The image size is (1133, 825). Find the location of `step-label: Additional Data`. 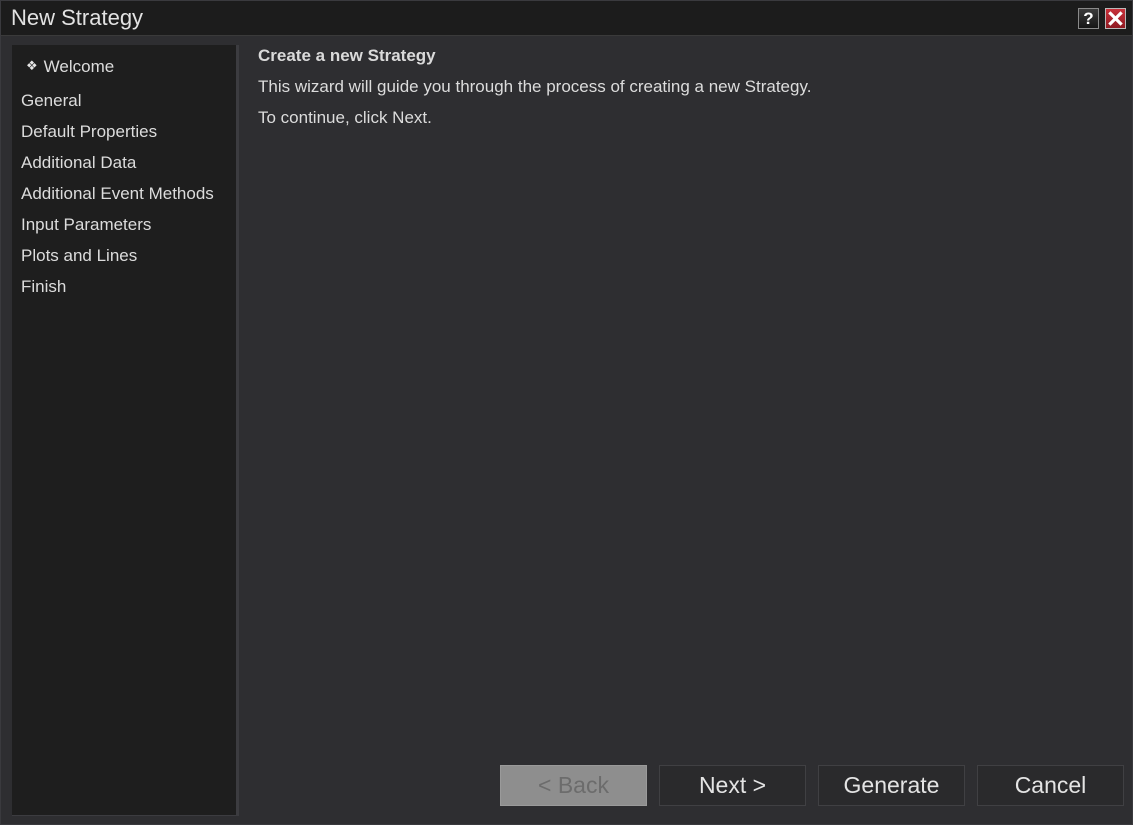

step-label: Additional Data is located at coordinates (79, 162).